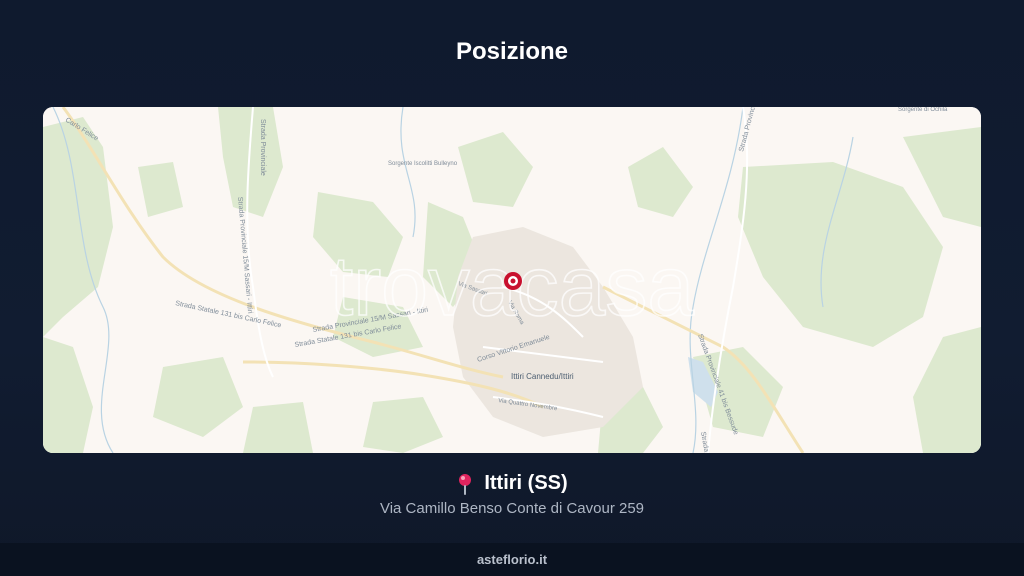  Describe the element at coordinates (512, 508) in the screenshot. I see `location-address: Via Camillo Benso Conte di Cavour 259` at that location.